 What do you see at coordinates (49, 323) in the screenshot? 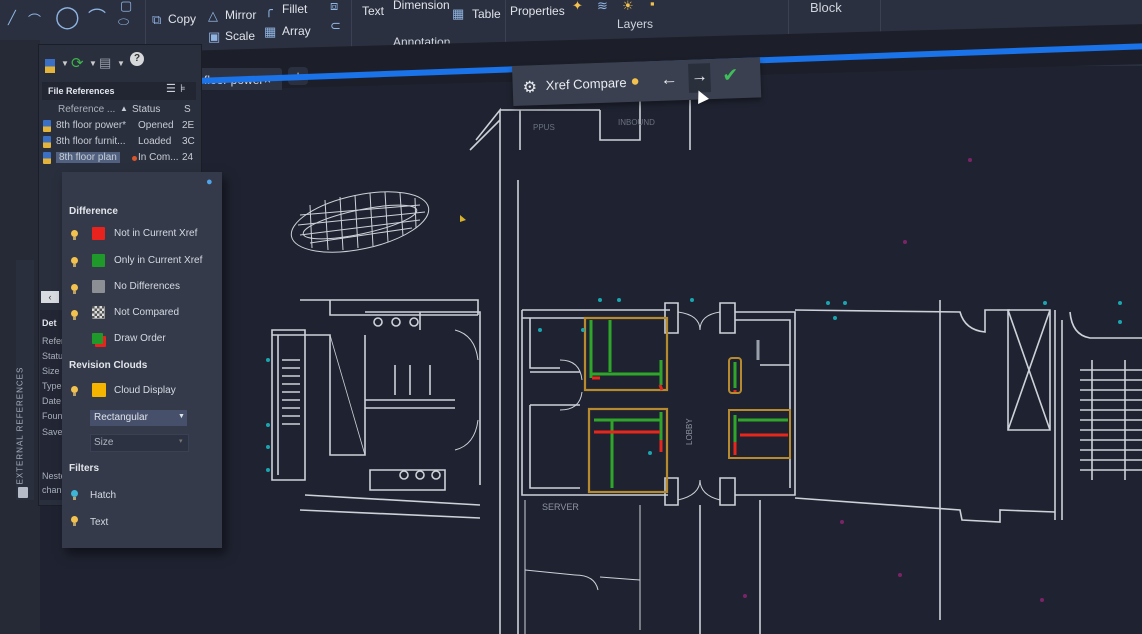
I see `details-title: Det` at bounding box center [49, 323].